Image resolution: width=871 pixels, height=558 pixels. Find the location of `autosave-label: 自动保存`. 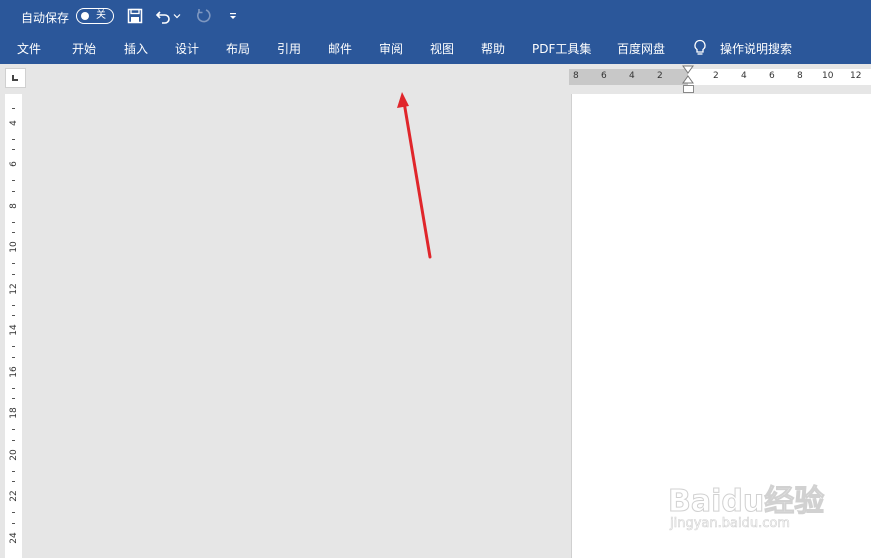

autosave-label: 自动保存 is located at coordinates (45, 18).